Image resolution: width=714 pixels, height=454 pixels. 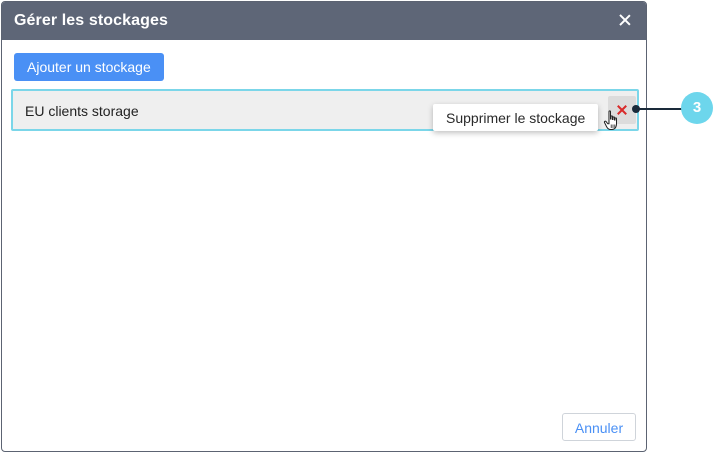 What do you see at coordinates (91, 20) in the screenshot?
I see `dialog-title: Gérer les stockages` at bounding box center [91, 20].